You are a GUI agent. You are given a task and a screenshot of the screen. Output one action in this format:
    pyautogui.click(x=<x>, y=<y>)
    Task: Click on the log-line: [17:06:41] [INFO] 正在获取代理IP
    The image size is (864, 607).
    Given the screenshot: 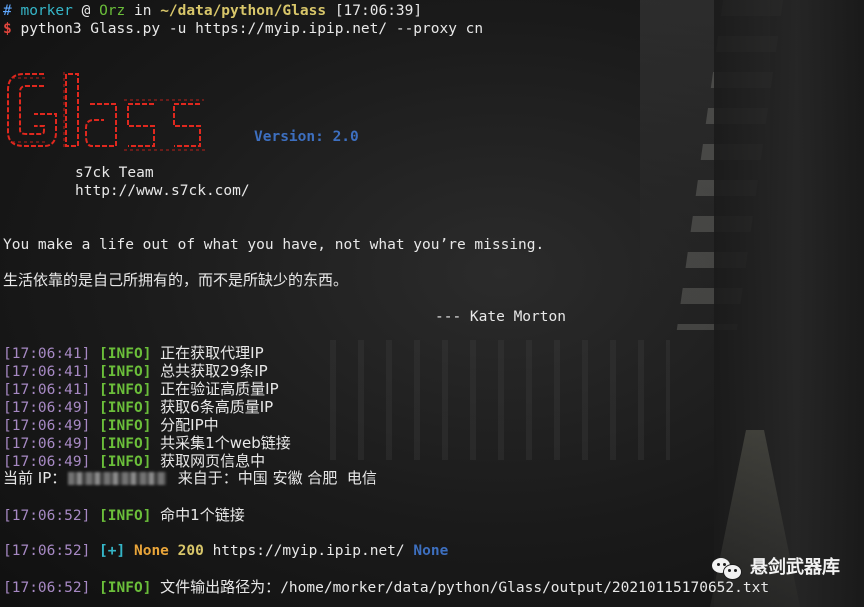 What is the action you would take?
    pyautogui.click(x=133, y=353)
    